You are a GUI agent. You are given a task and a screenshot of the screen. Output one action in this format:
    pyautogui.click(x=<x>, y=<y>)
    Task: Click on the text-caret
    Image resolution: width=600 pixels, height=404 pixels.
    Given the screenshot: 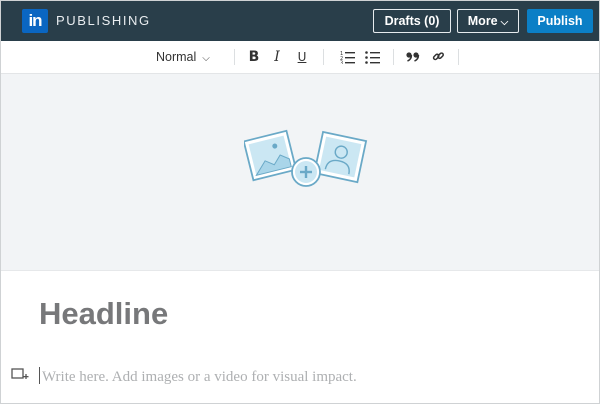 What is the action you would take?
    pyautogui.click(x=39, y=375)
    